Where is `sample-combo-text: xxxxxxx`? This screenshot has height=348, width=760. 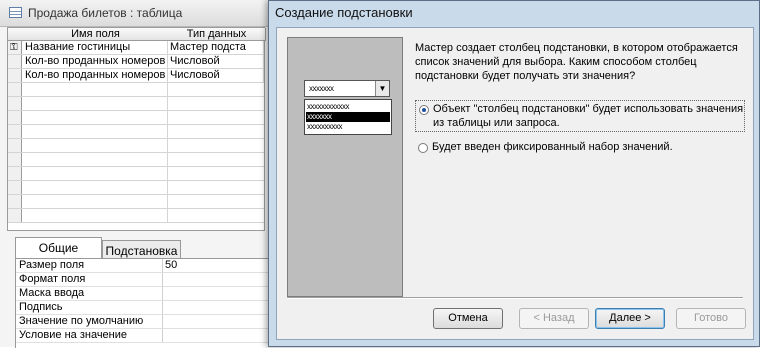 sample-combo-text: xxxxxxx is located at coordinates (321, 88).